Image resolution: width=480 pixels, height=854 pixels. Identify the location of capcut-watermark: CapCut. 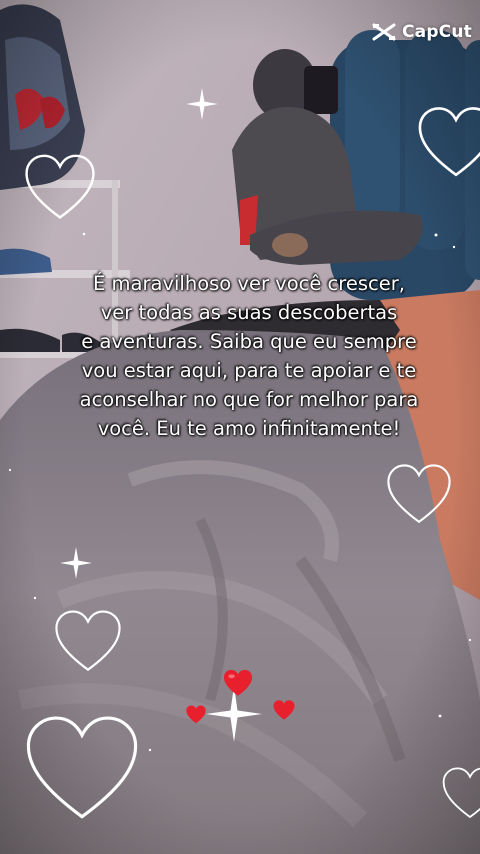
(422, 32).